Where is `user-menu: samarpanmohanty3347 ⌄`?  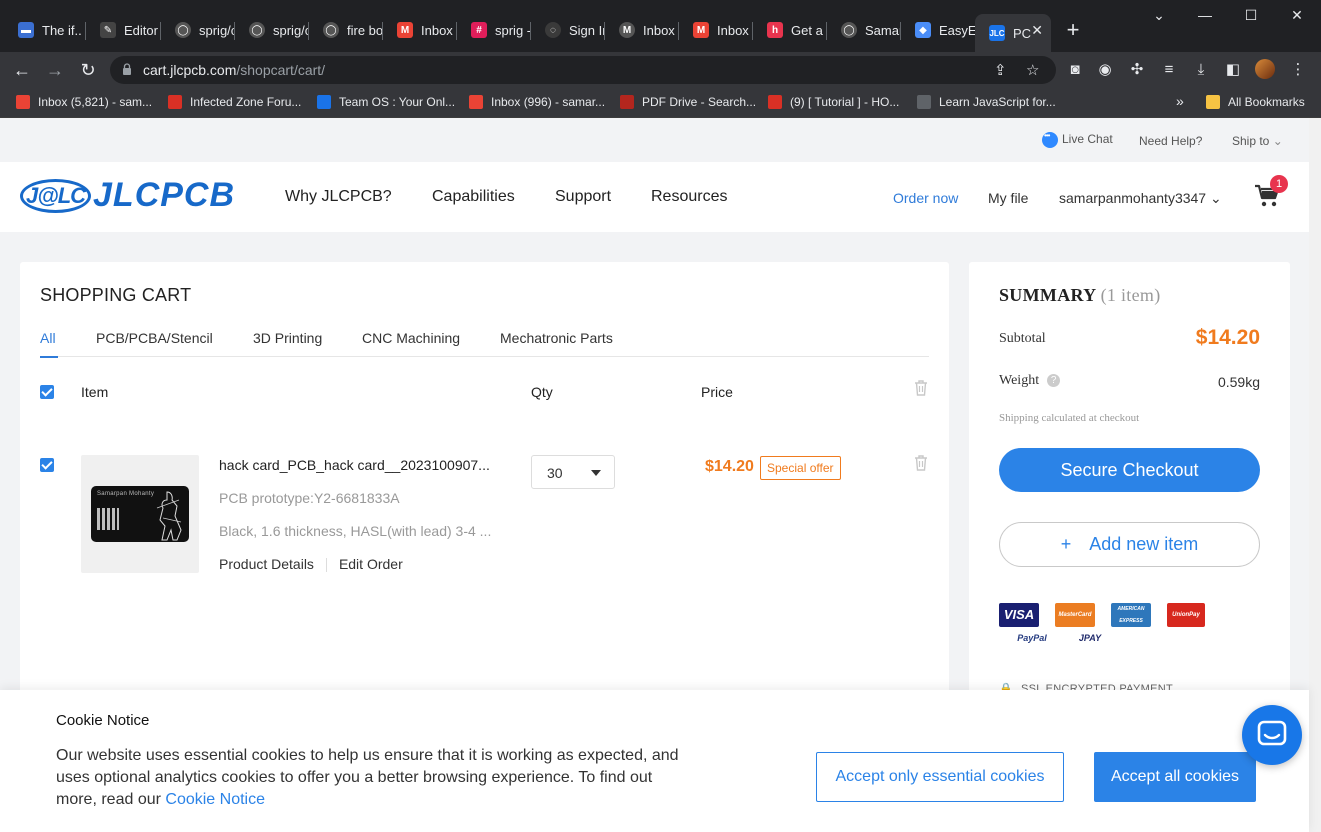
user-menu: samarpanmohanty3347 ⌄ is located at coordinates (1140, 198).